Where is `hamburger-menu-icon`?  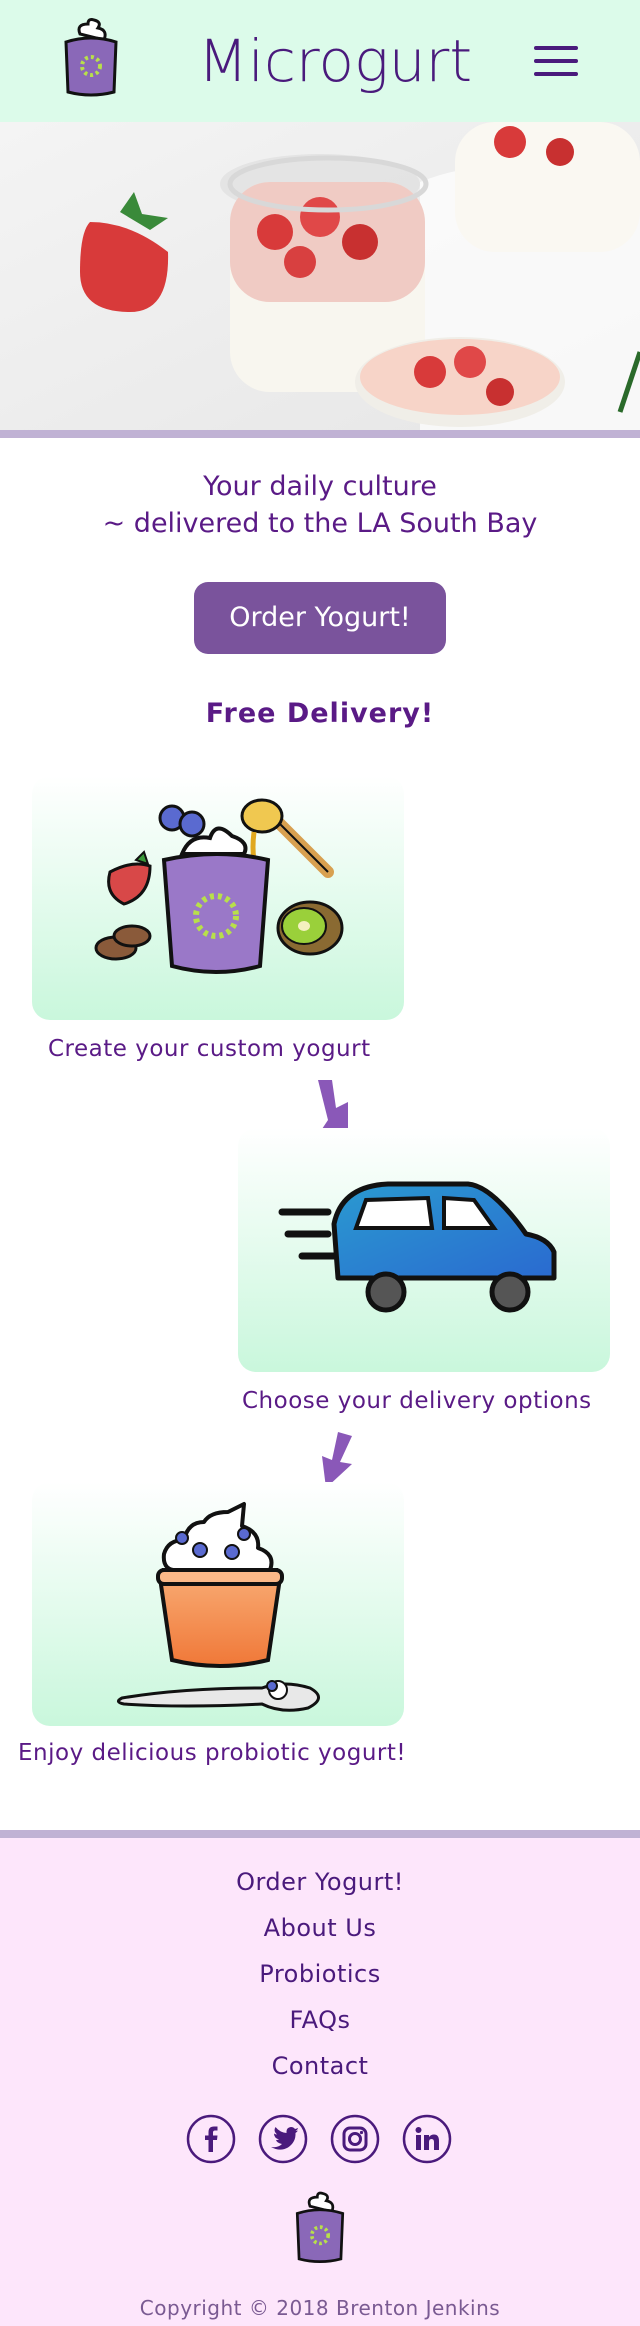
hamburger-menu-icon is located at coordinates (556, 62).